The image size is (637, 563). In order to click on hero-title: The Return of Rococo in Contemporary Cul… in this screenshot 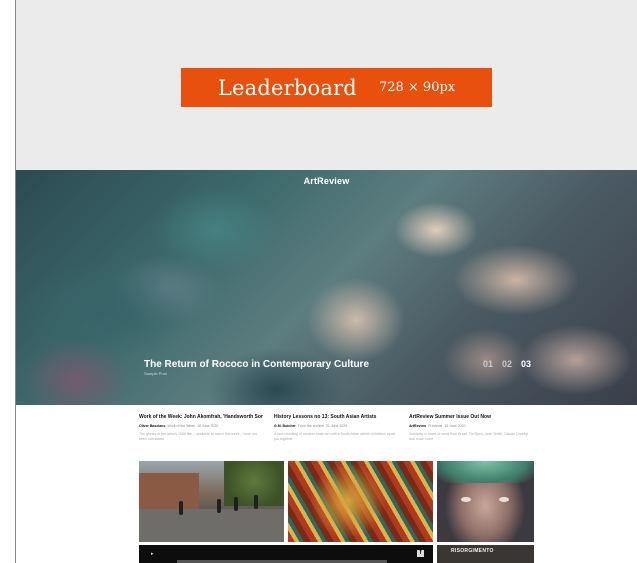, I will do `click(256, 364)`.